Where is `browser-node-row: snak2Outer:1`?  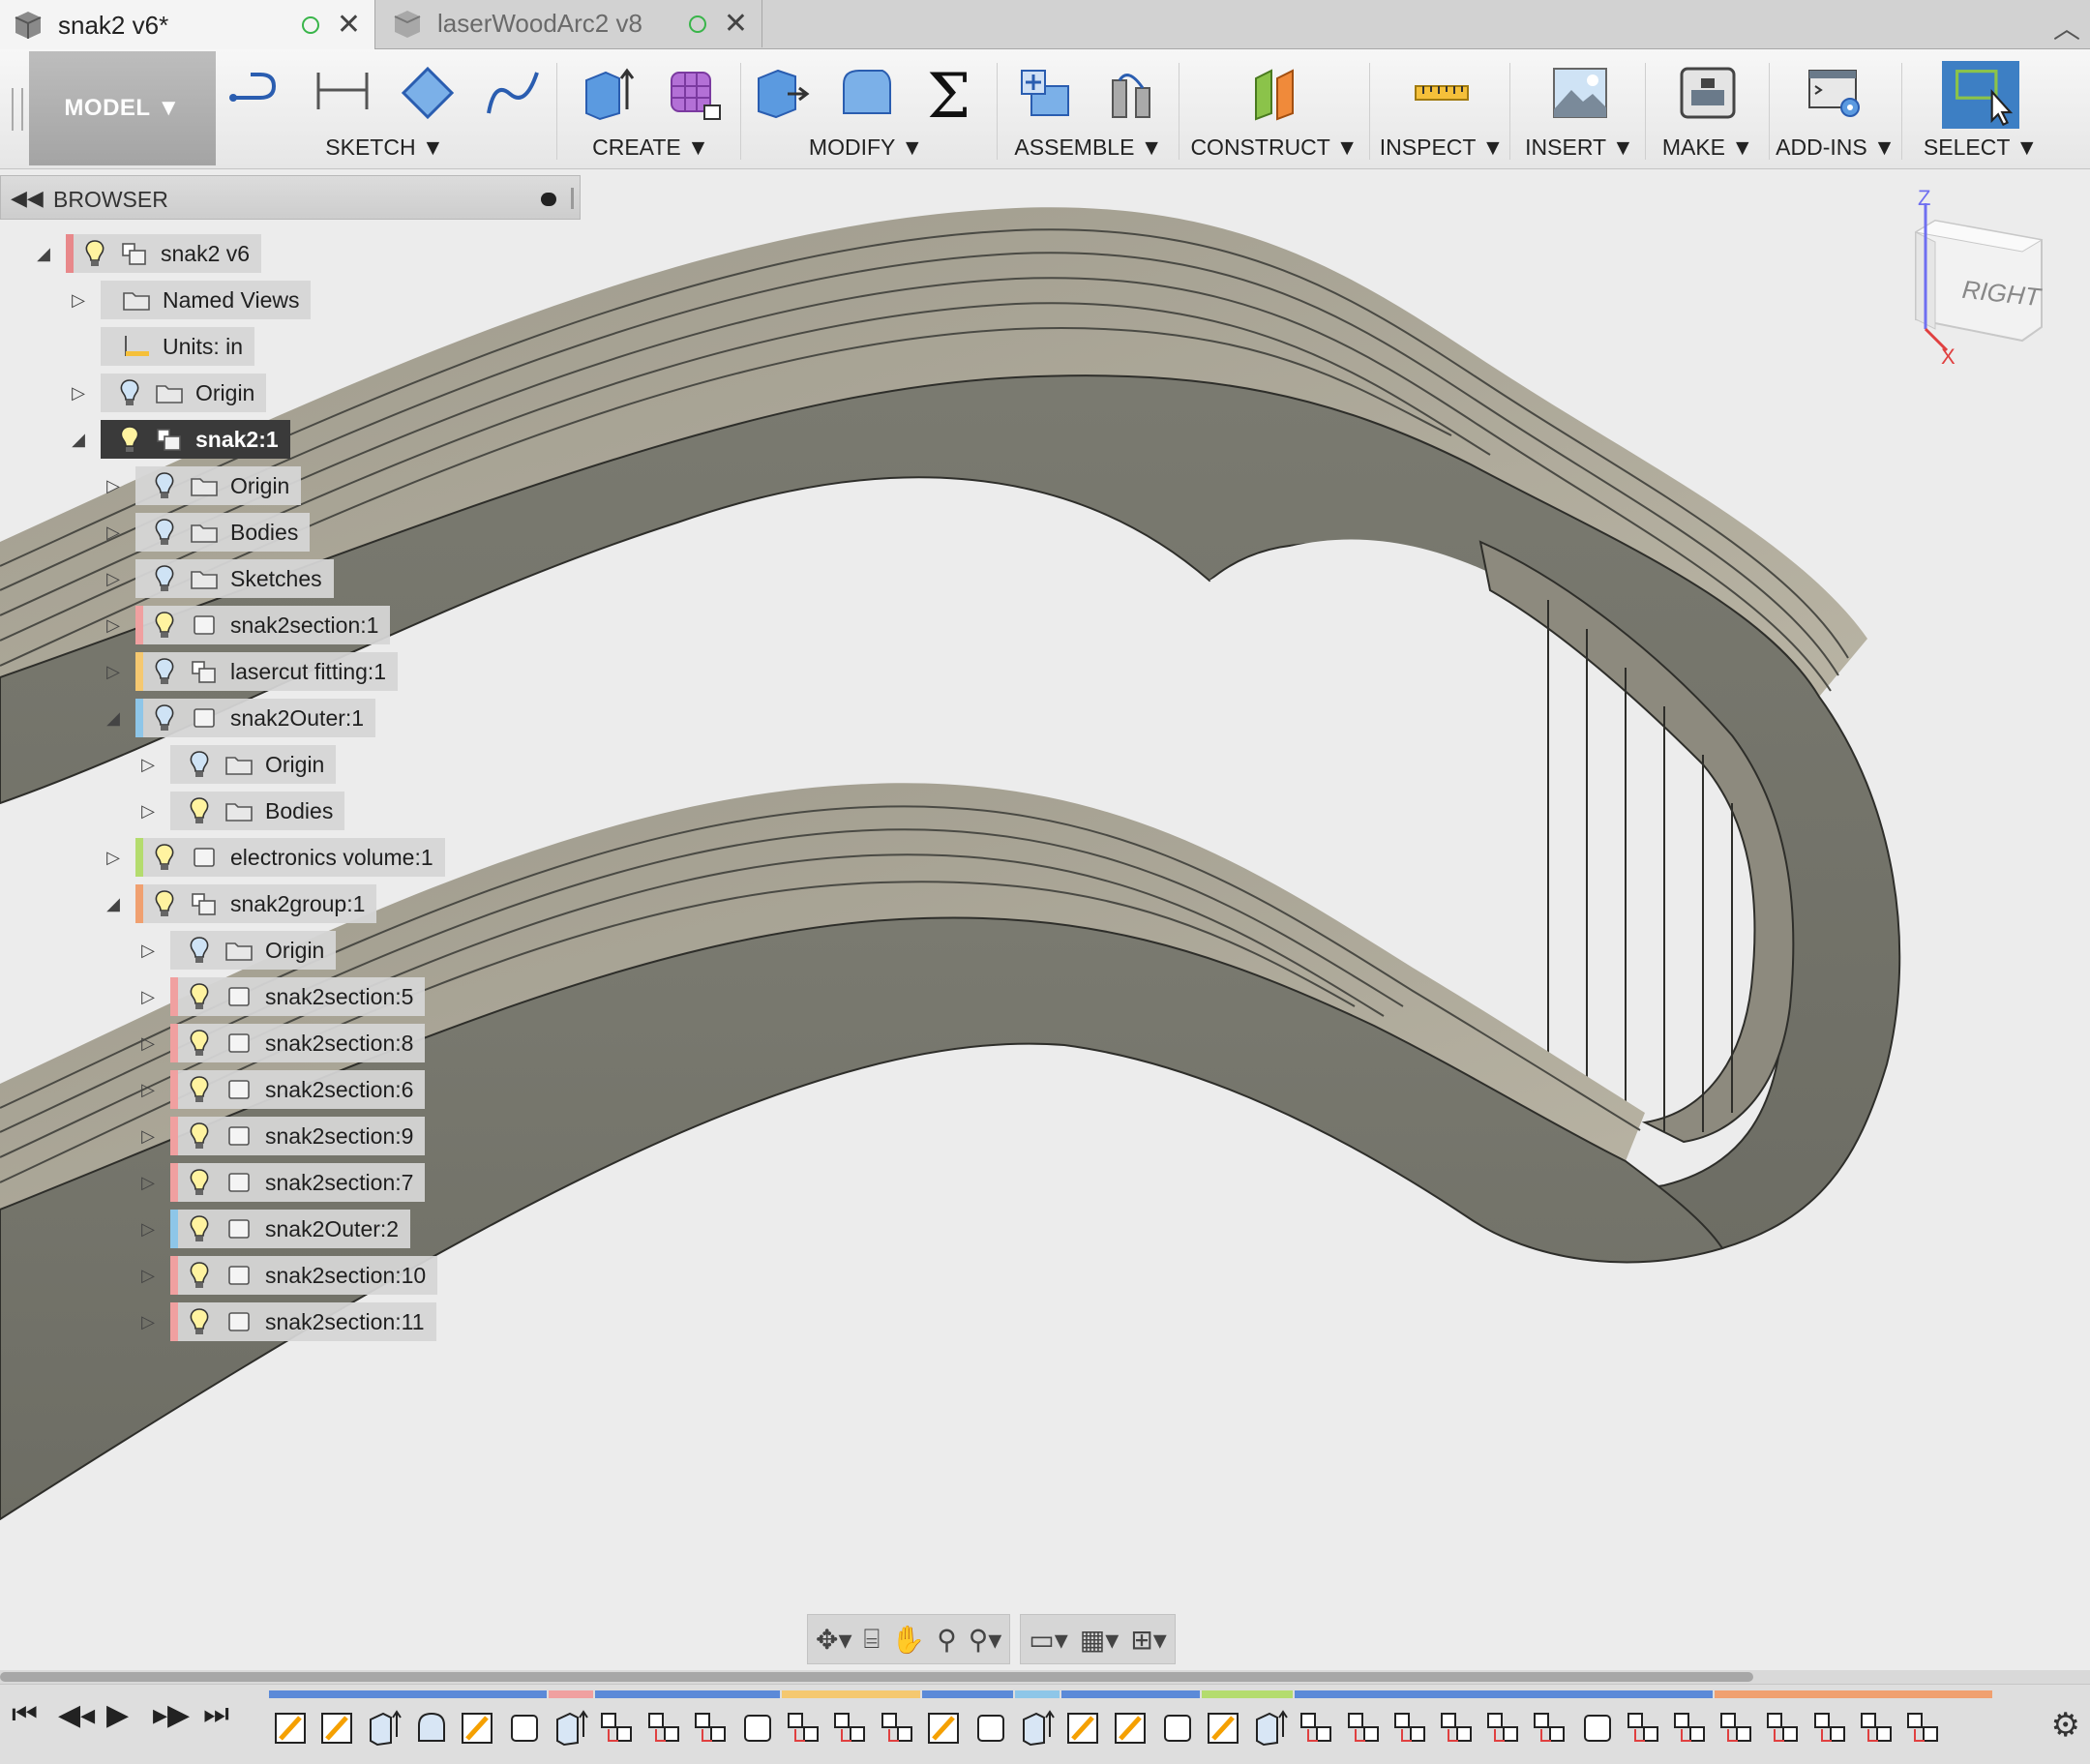
browser-node-row: snak2Outer:1 is located at coordinates (255, 718).